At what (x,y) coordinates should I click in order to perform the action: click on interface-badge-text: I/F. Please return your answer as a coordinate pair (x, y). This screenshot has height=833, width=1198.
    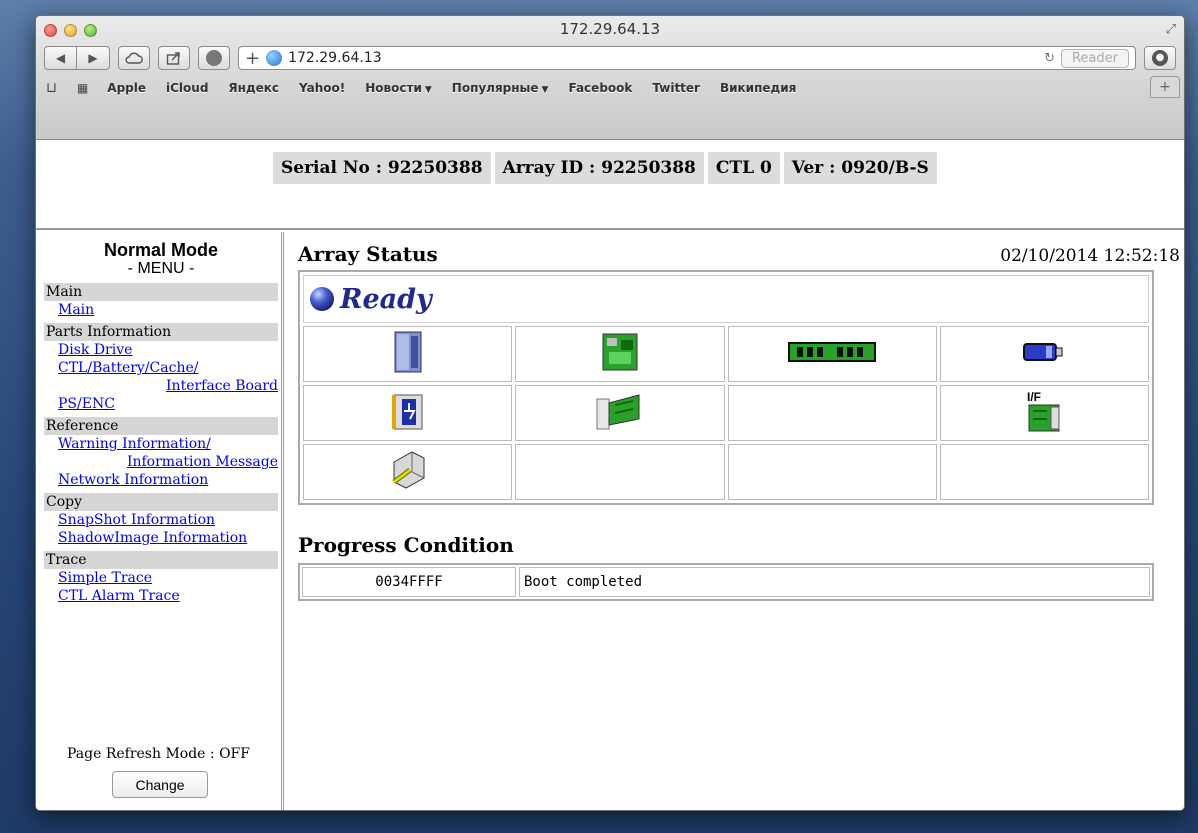
    Looking at the image, I should click on (1034, 397).